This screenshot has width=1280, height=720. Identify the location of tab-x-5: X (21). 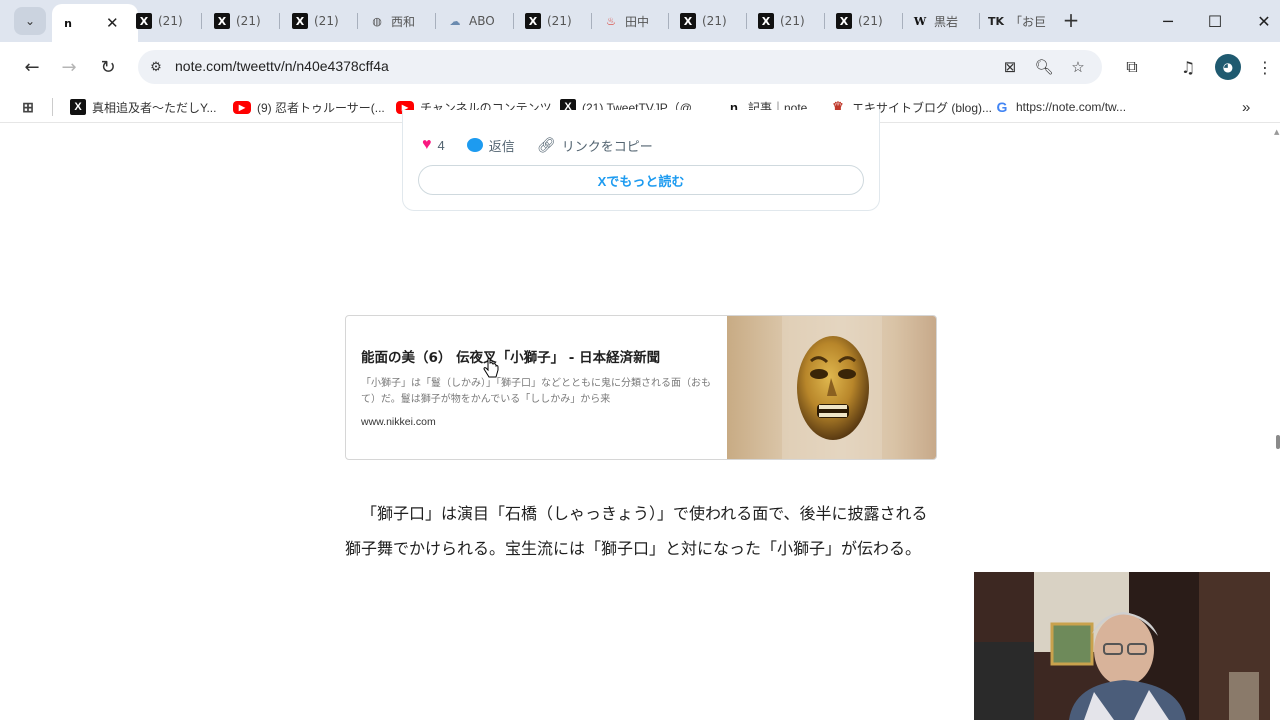
(709, 21).